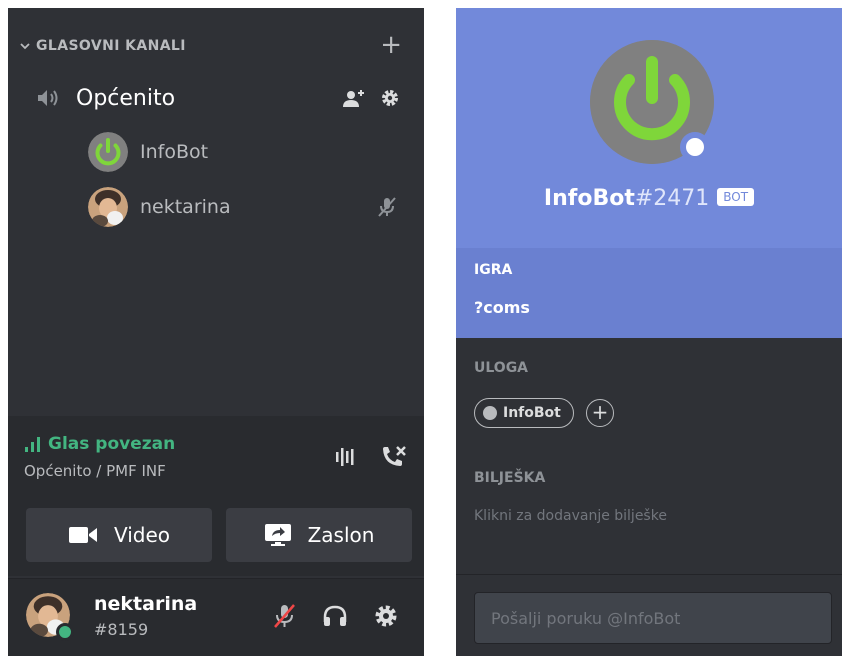 The image size is (842, 656). What do you see at coordinates (95, 471) in the screenshot?
I see `voice-location: Općenito / PMF INF` at bounding box center [95, 471].